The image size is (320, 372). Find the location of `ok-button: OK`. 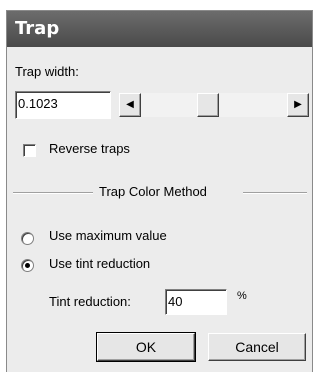

ok-button: OK is located at coordinates (146, 347).